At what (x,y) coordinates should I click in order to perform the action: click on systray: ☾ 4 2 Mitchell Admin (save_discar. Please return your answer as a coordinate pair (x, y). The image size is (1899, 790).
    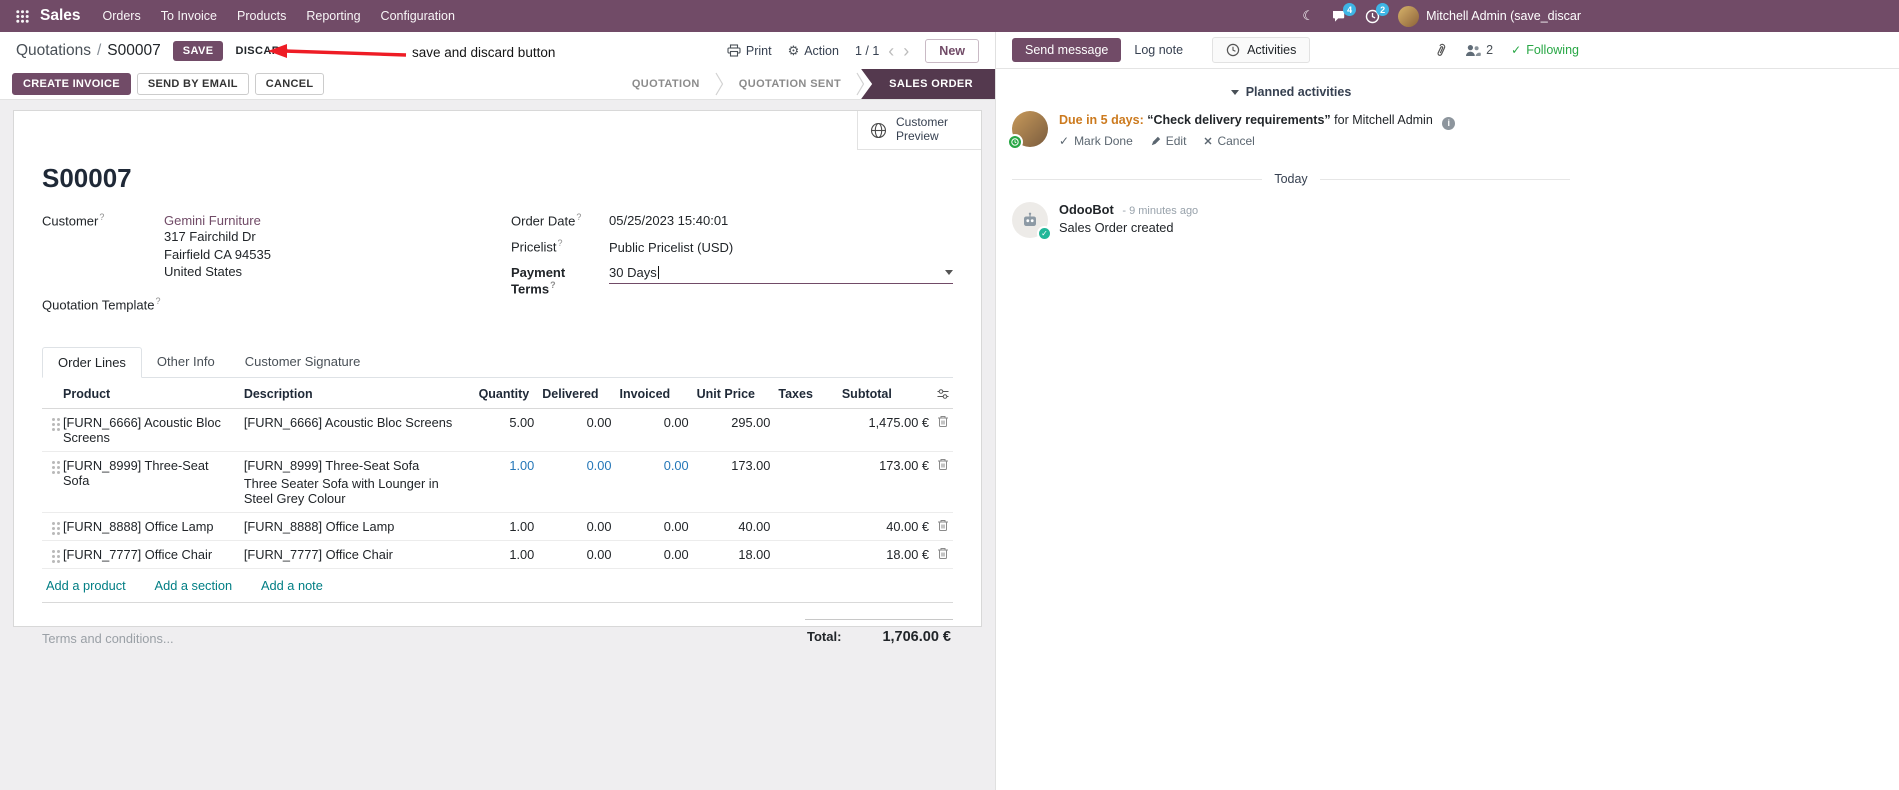
    Looking at the image, I should click on (1441, 16).